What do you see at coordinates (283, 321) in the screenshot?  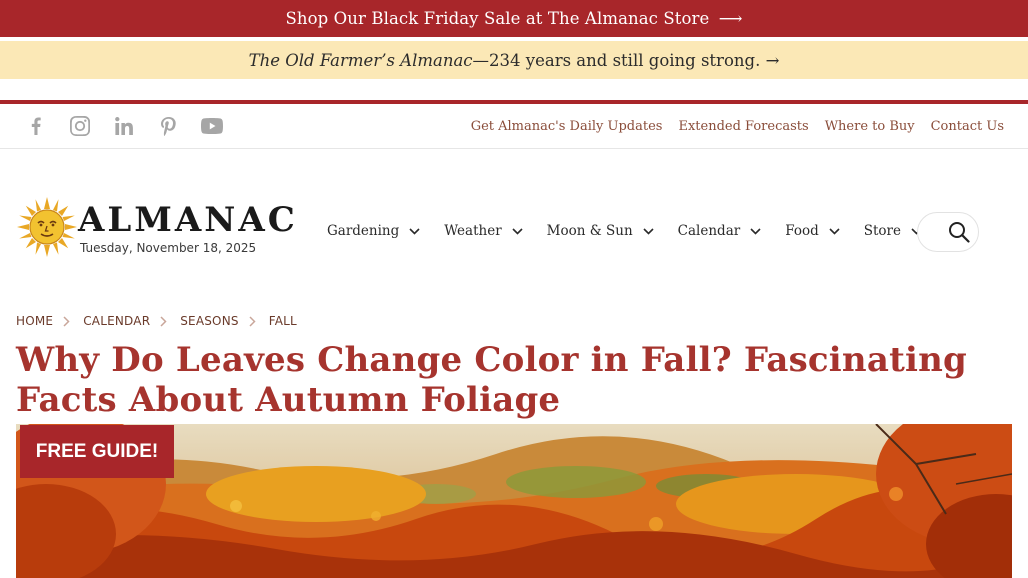 I see `breadcrumb-fall: FALL` at bounding box center [283, 321].